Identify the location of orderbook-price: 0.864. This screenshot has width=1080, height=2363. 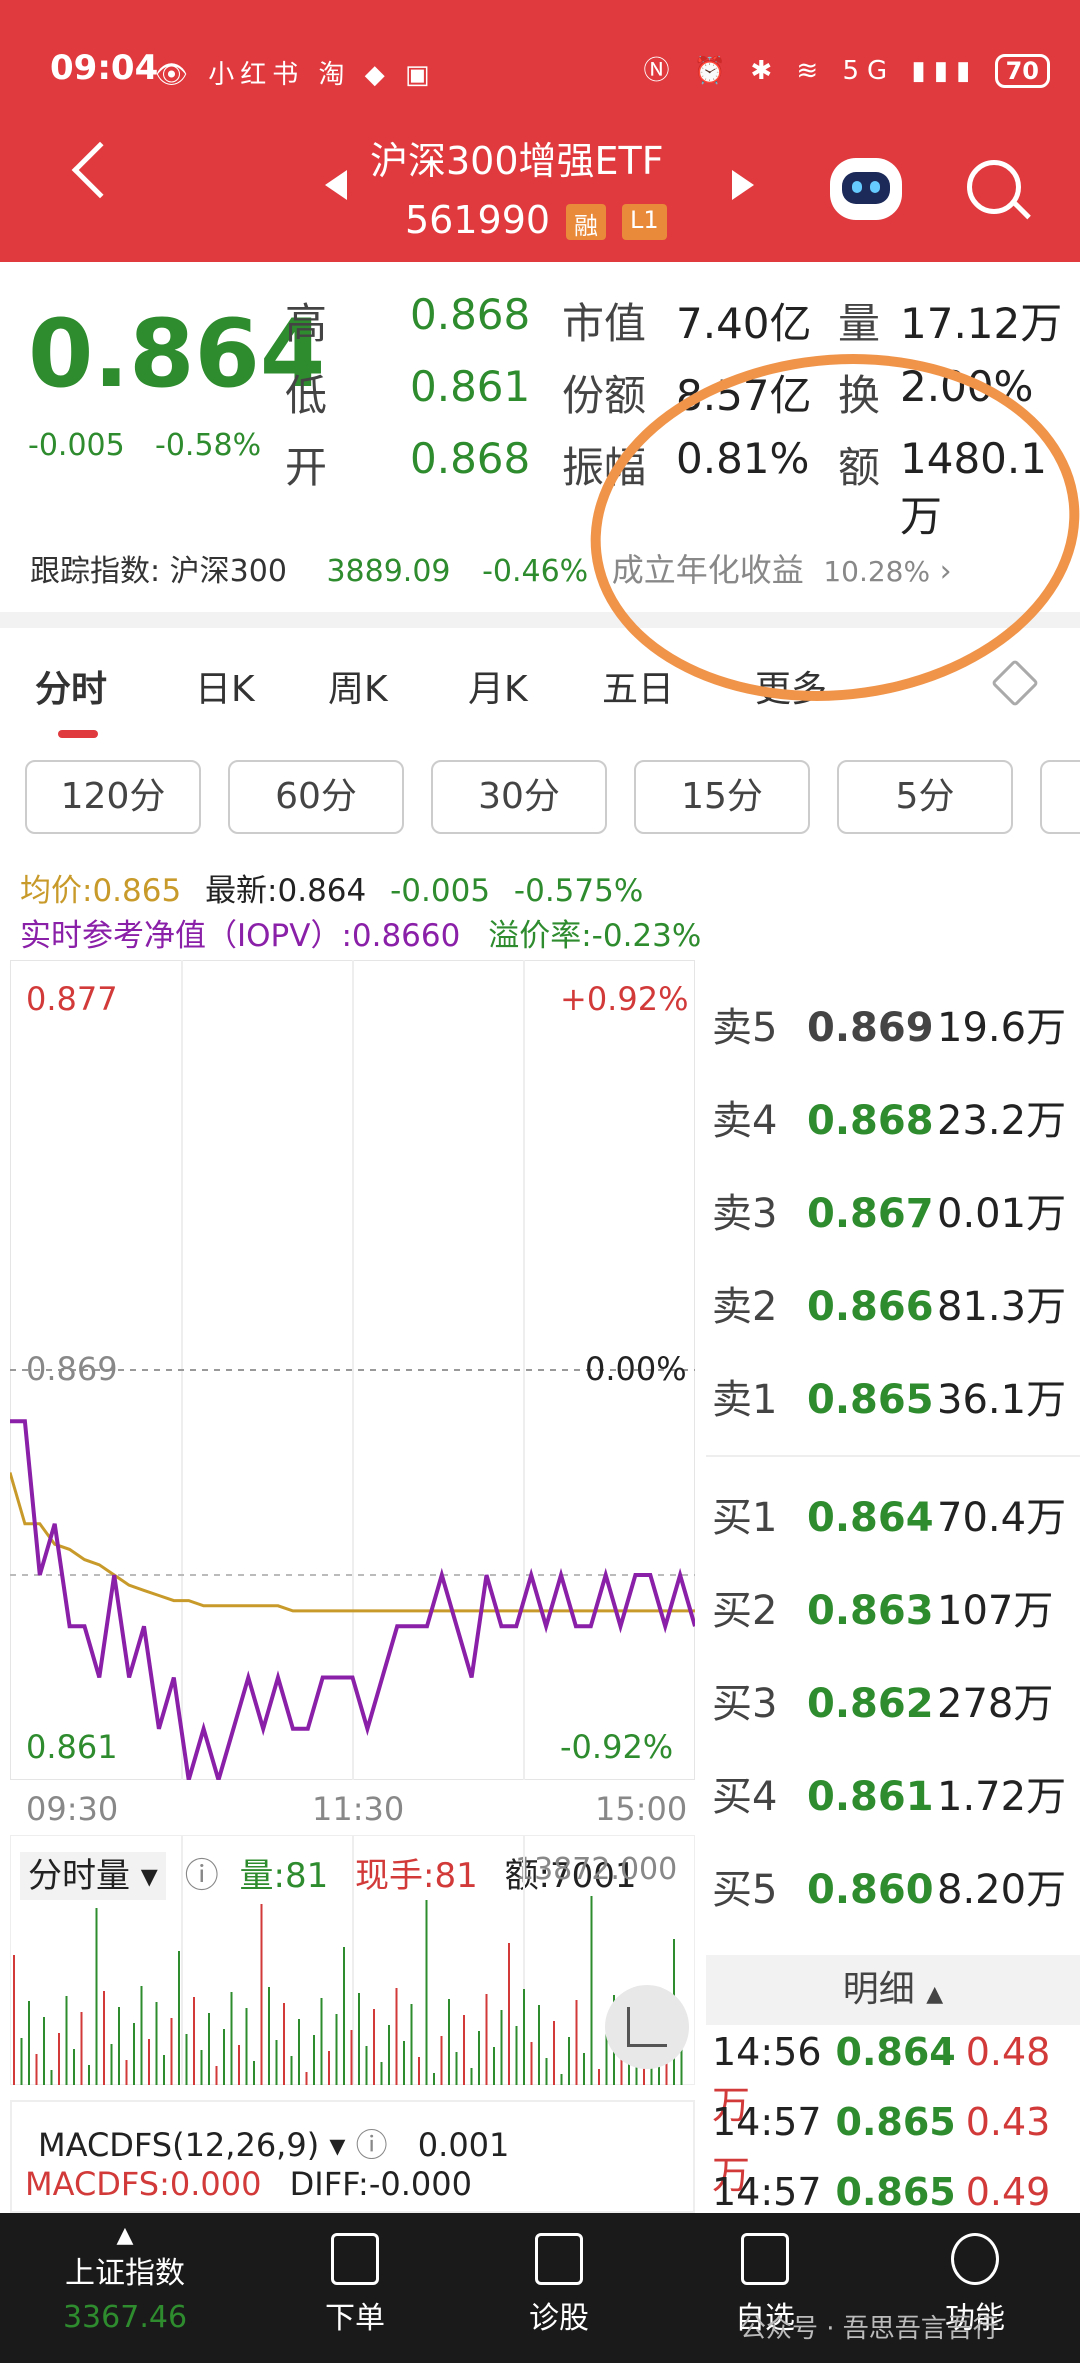
(870, 1518).